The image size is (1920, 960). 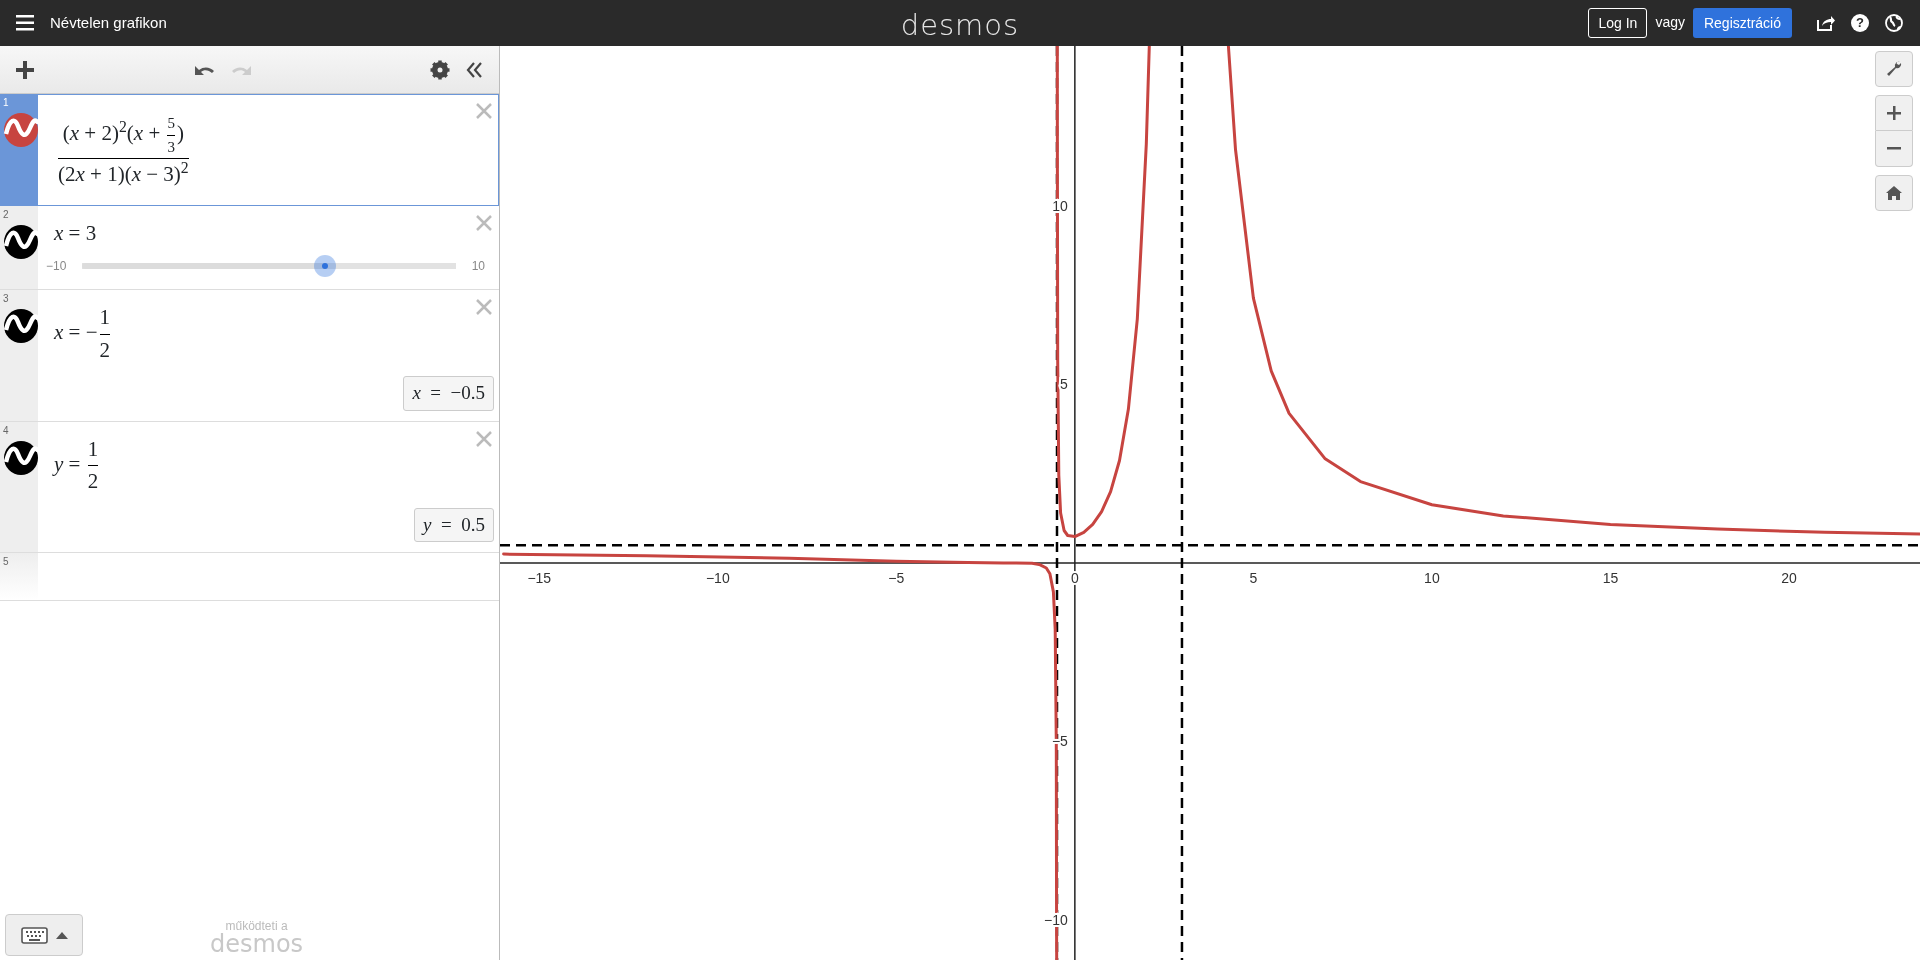 What do you see at coordinates (1825, 23) in the screenshot?
I see `share-icon` at bounding box center [1825, 23].